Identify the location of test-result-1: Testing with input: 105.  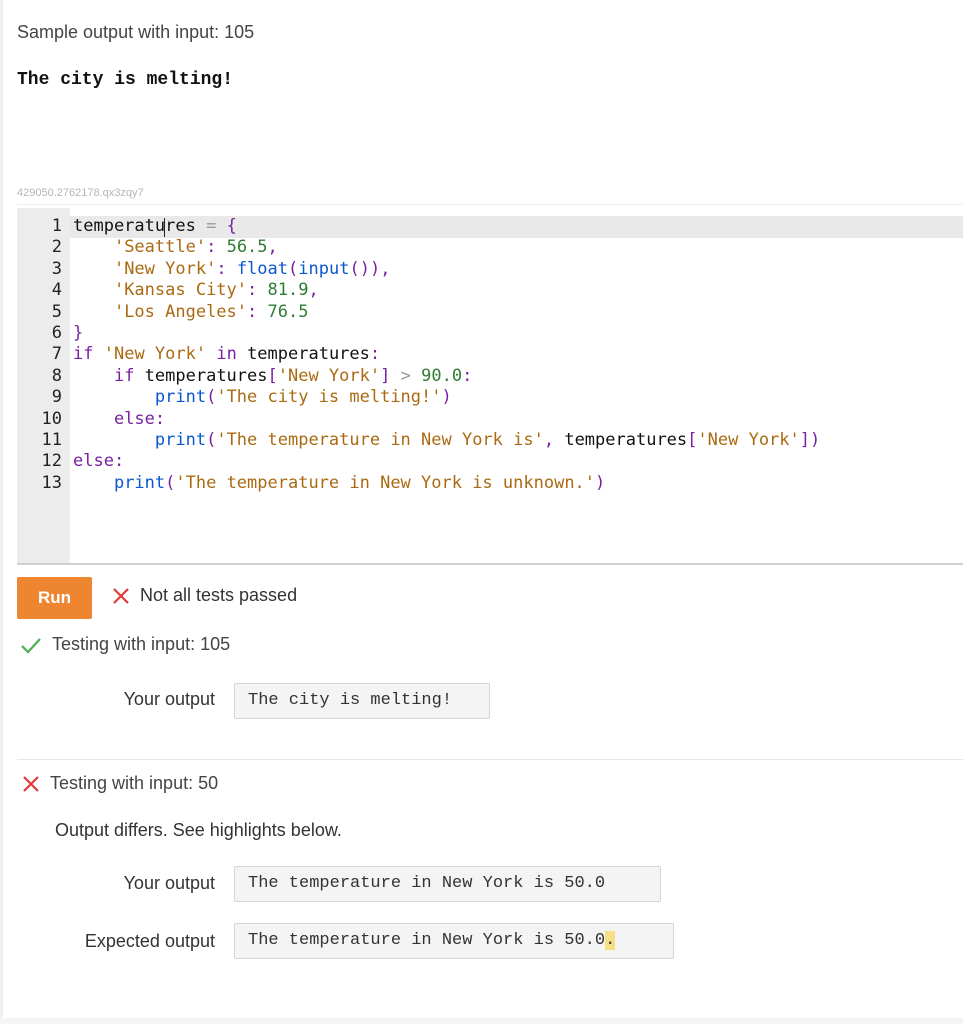
(125, 644).